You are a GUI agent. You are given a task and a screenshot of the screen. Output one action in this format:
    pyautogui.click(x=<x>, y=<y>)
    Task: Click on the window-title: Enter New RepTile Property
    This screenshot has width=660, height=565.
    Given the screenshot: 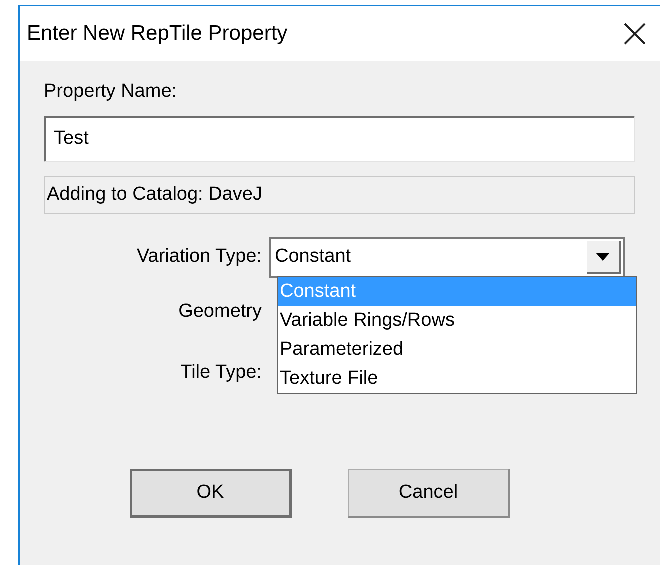 What is the action you would take?
    pyautogui.click(x=157, y=33)
    